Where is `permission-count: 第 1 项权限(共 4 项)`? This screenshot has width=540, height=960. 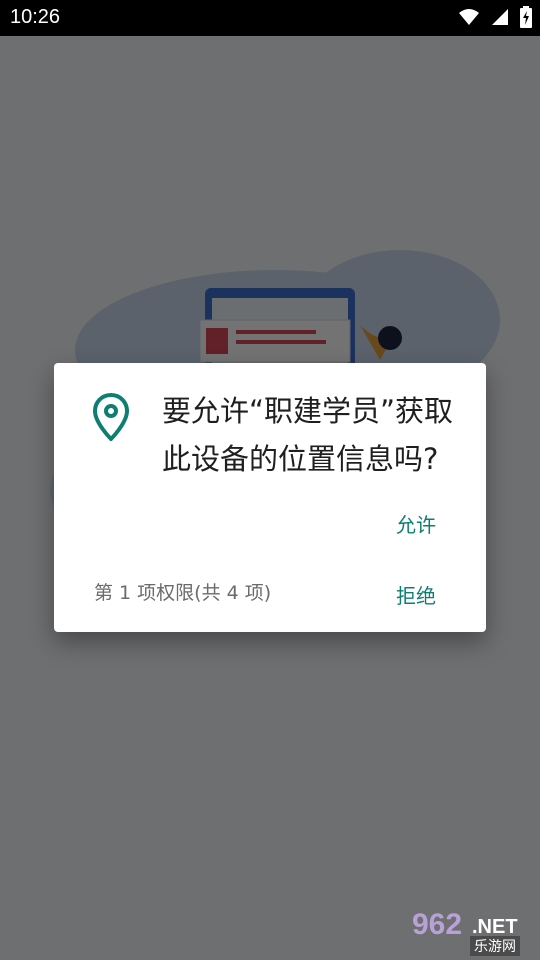 permission-count: 第 1 项权限(共 4 项) is located at coordinates (183, 593).